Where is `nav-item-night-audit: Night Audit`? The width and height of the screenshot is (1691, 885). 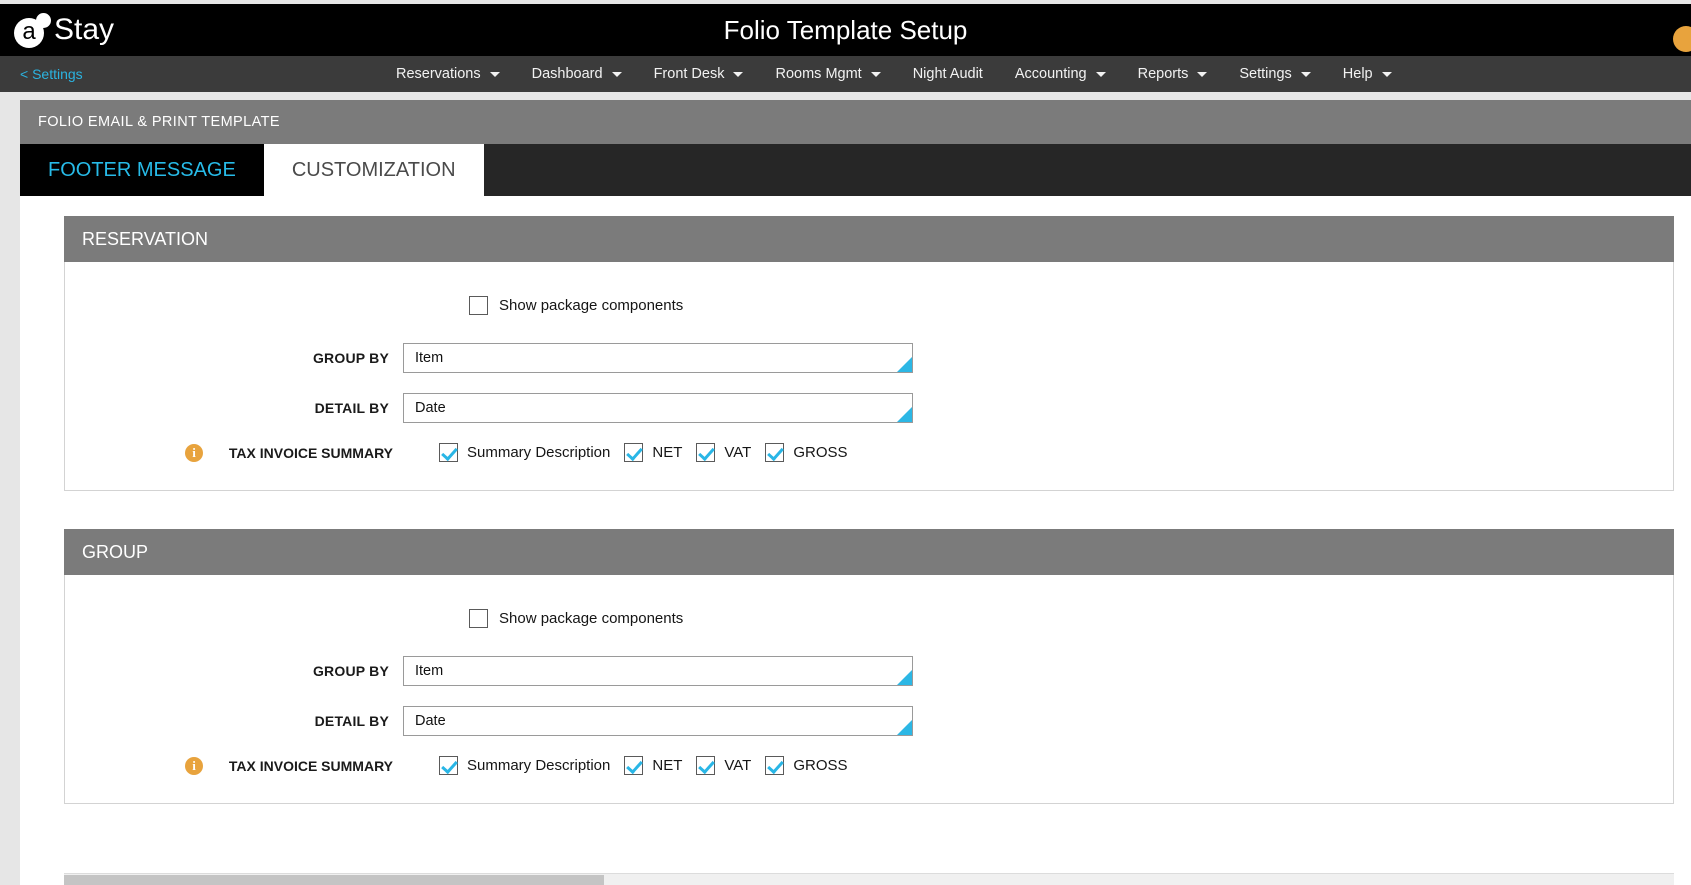
nav-item-night-audit: Night Audit is located at coordinates (948, 74).